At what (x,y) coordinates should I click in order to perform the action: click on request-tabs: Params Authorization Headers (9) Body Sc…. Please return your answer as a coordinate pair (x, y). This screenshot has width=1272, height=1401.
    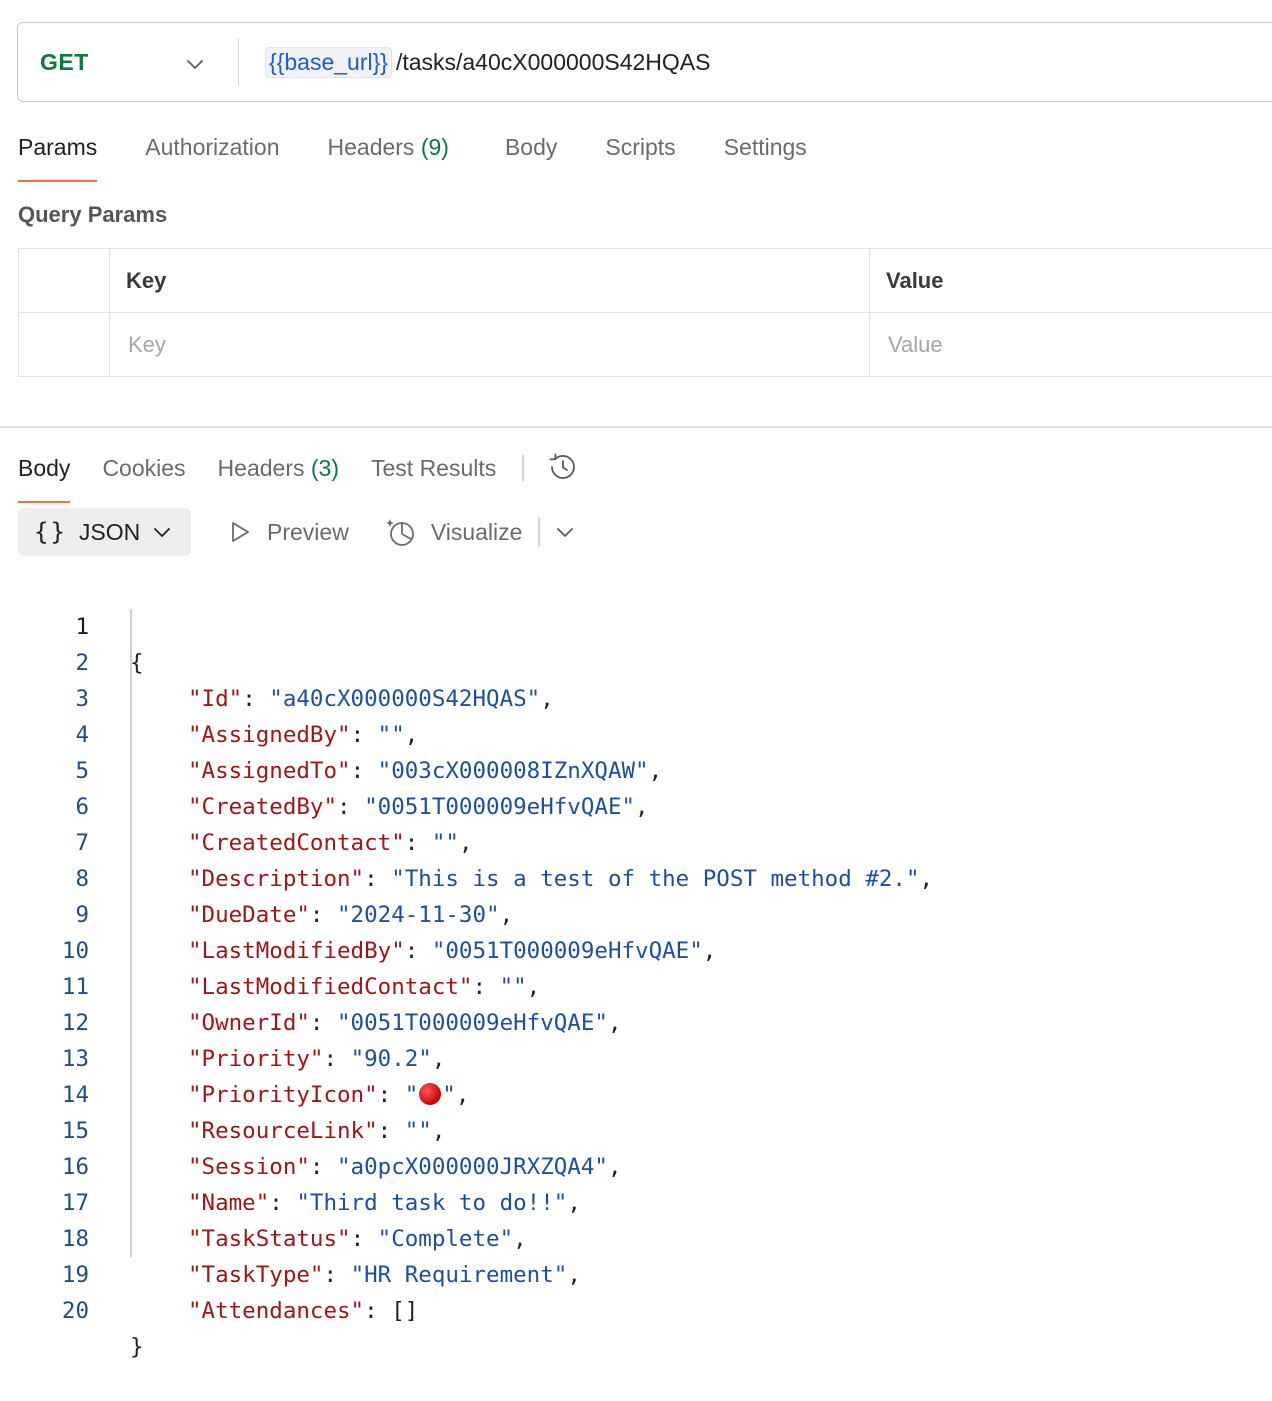
    Looking at the image, I should click on (436, 159).